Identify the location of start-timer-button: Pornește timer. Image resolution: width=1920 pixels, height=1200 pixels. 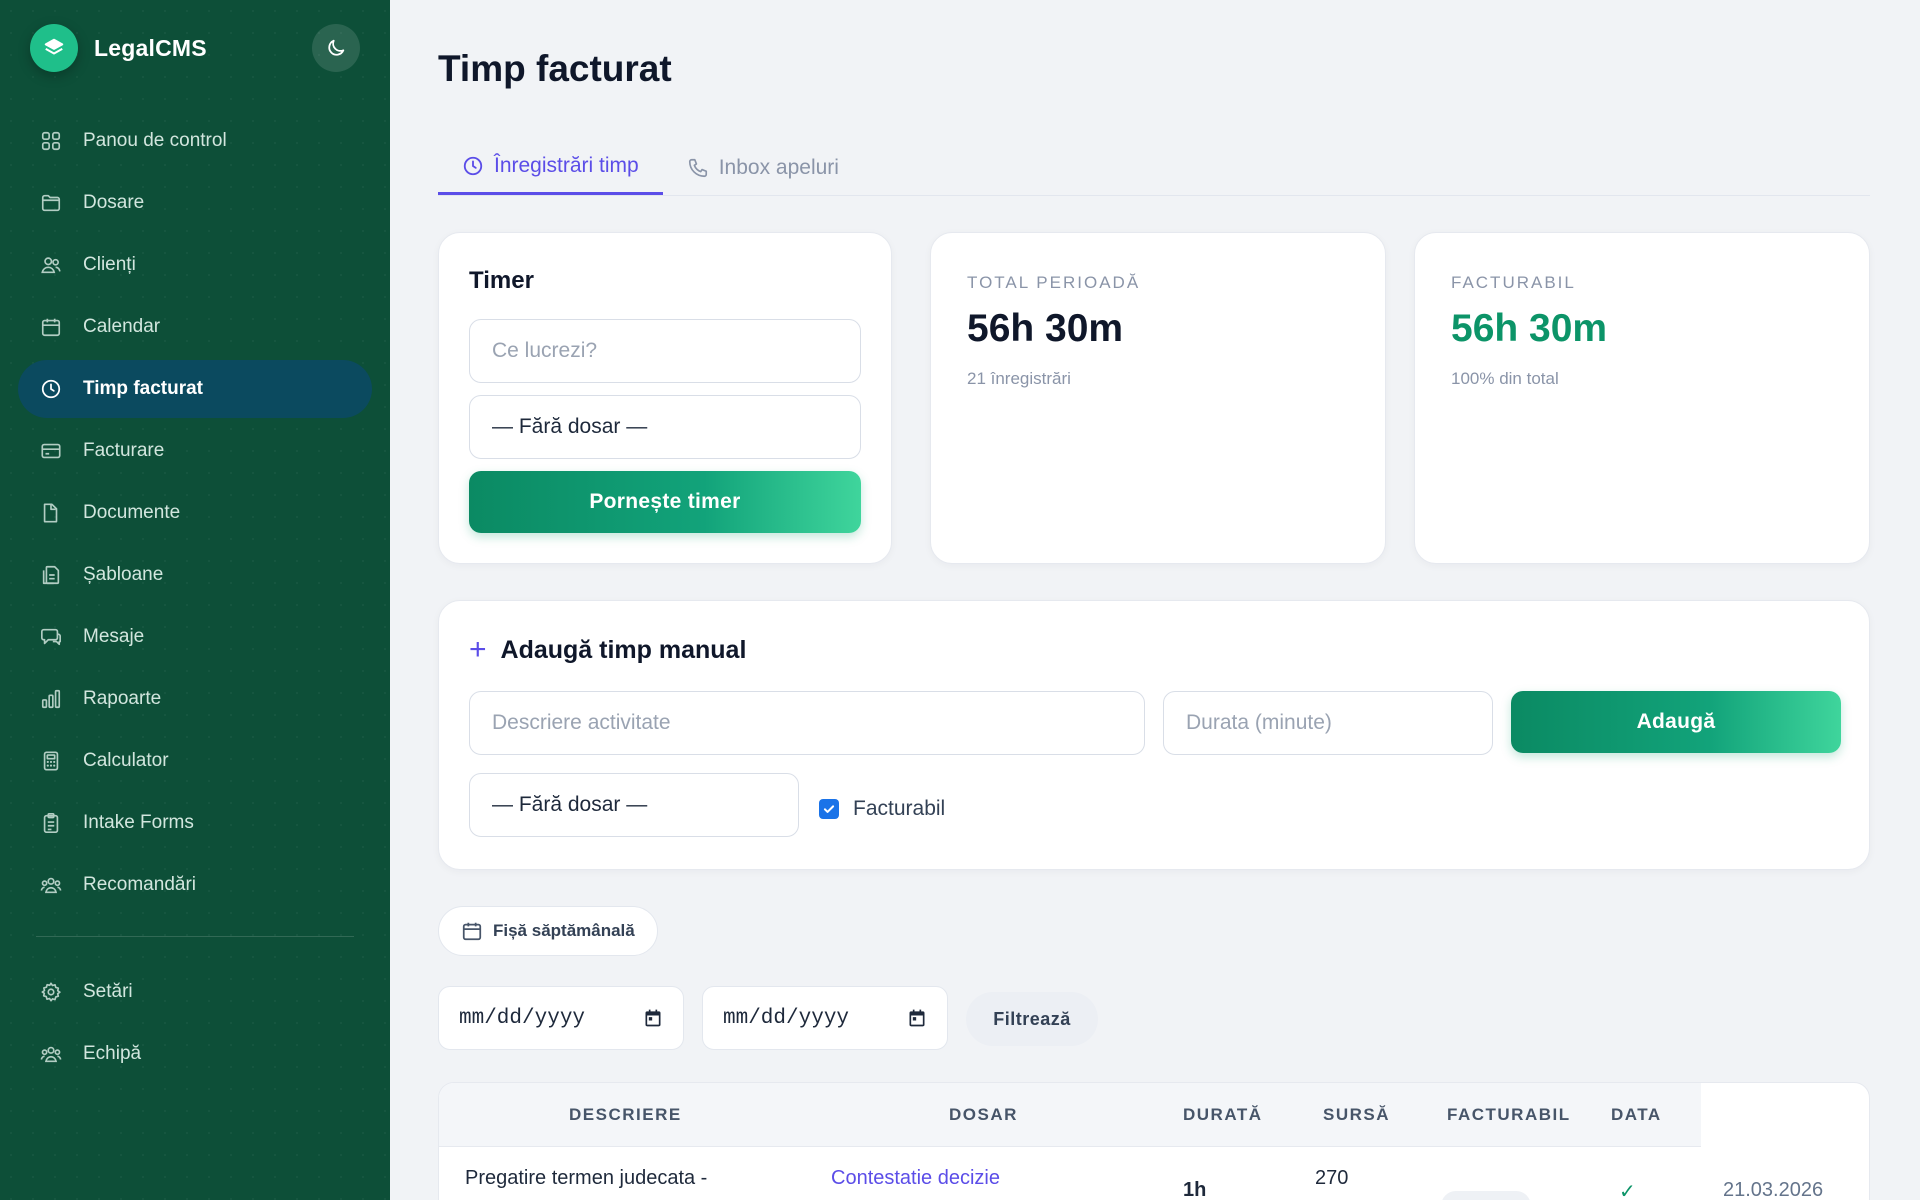
(665, 502).